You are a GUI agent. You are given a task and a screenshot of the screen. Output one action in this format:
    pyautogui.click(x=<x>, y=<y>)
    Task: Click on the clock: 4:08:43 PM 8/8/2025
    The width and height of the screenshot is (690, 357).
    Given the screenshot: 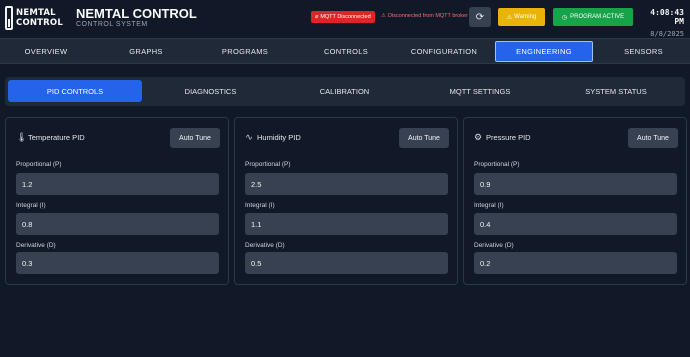 What is the action you would take?
    pyautogui.click(x=660, y=23)
    